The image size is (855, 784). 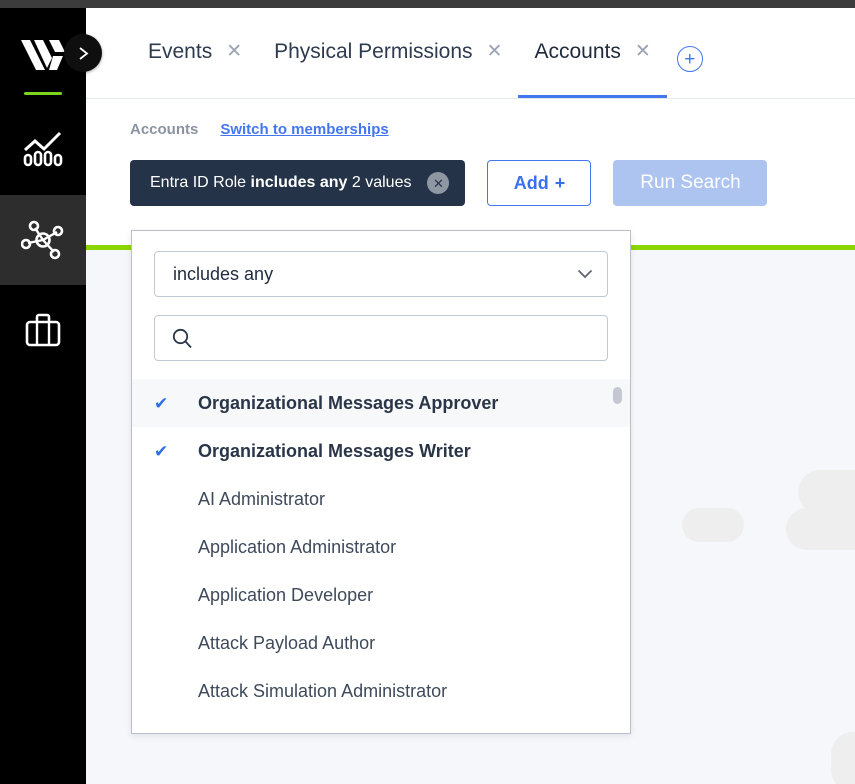 I want to click on list-item: Attack Payload Author, so click(x=381, y=643).